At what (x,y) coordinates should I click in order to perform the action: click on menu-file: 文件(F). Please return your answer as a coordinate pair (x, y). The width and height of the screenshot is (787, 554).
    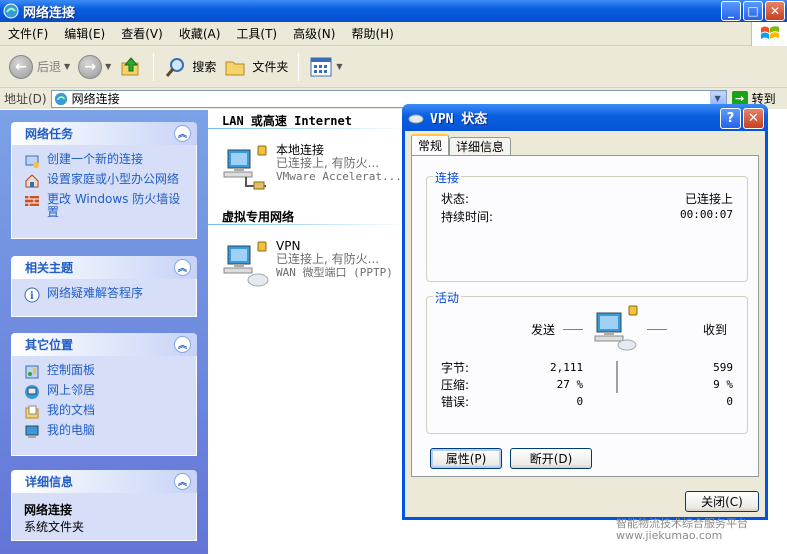
    Looking at the image, I should click on (28, 33).